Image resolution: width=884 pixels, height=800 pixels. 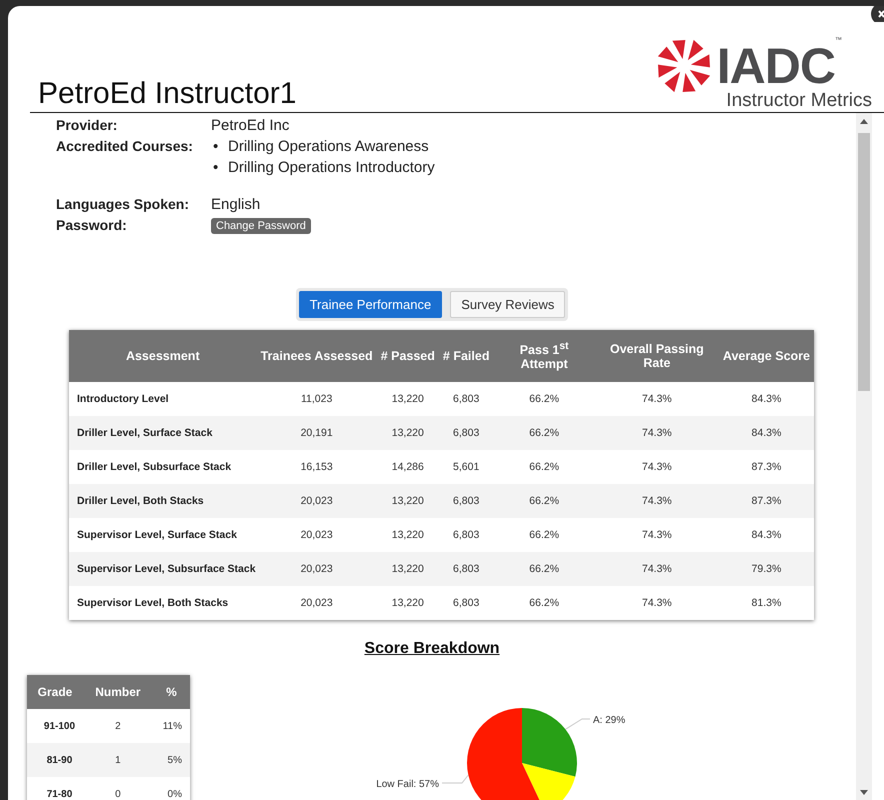 What do you see at coordinates (55, 692) in the screenshot?
I see `column-header: Grade` at bounding box center [55, 692].